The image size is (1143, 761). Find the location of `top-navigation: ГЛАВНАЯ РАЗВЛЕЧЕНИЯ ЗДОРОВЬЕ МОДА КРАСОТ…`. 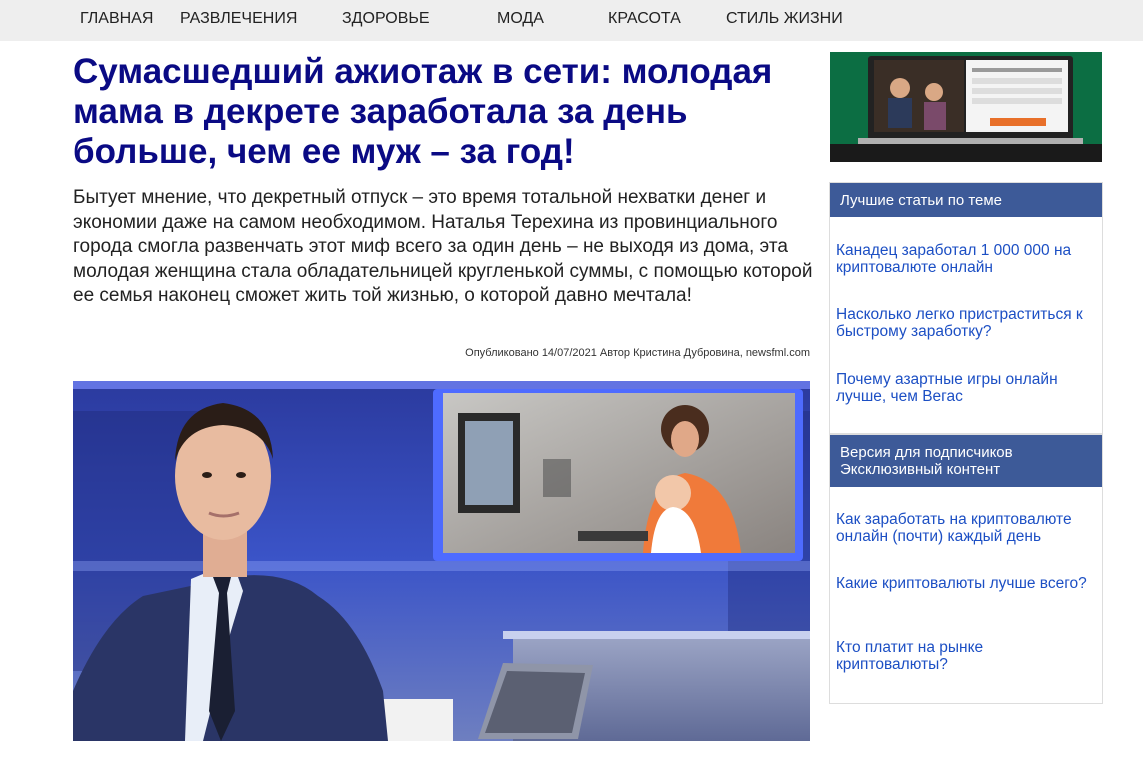

top-navigation: ГЛАВНАЯ РАЗВЛЕЧЕНИЯ ЗДОРОВЬЕ МОДА КРАСОТ… is located at coordinates (571, 20).